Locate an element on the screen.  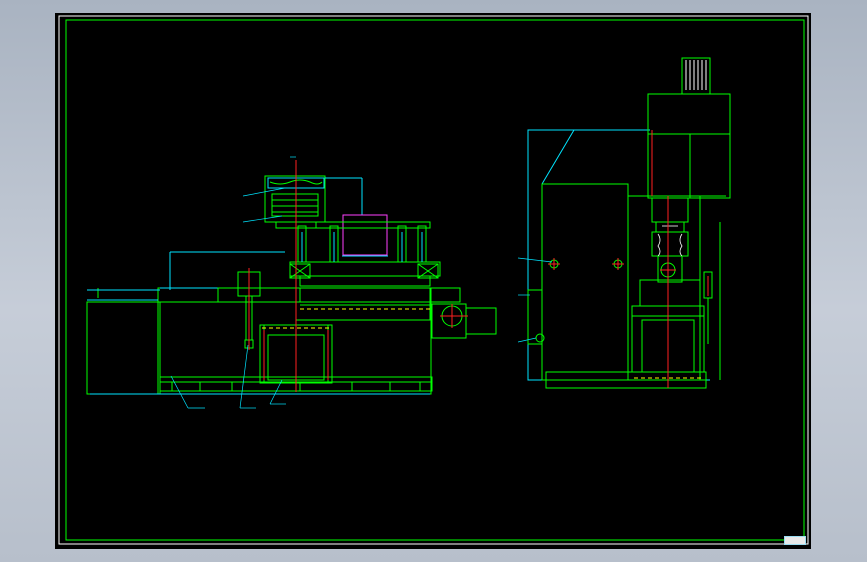
front-leaders is located at coordinates (233, 282).